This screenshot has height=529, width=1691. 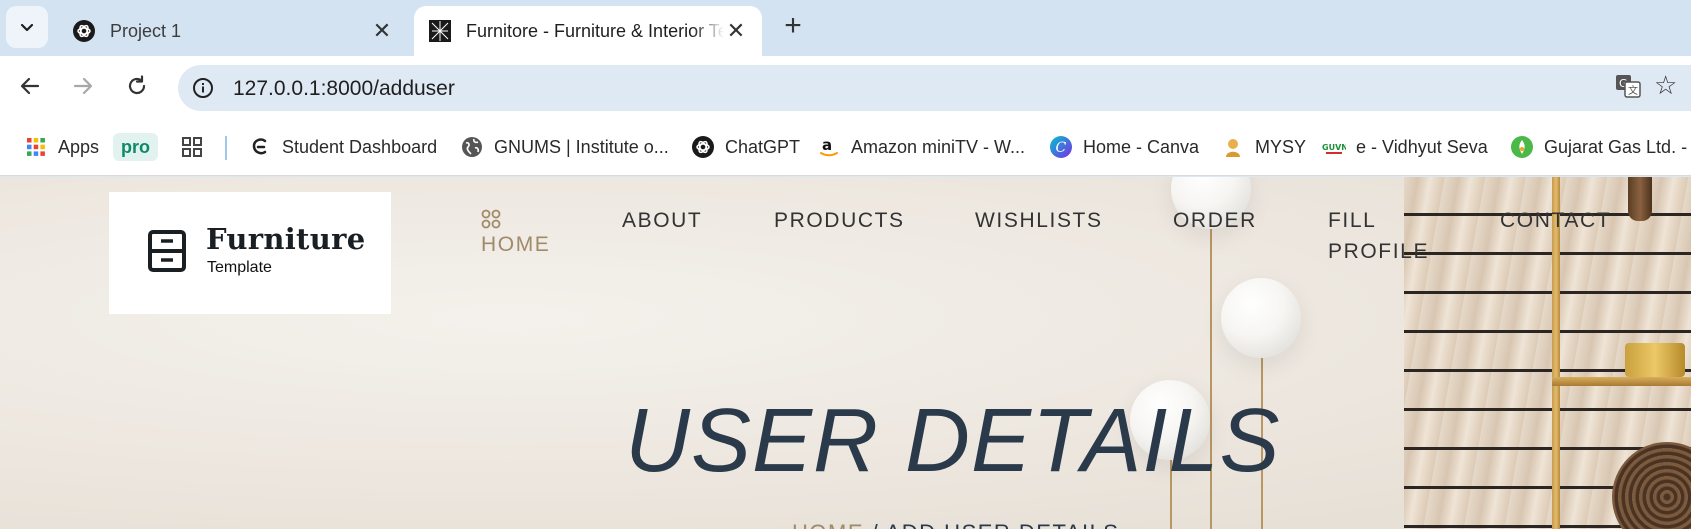 I want to click on bookmark-pro: pro, so click(x=135, y=147).